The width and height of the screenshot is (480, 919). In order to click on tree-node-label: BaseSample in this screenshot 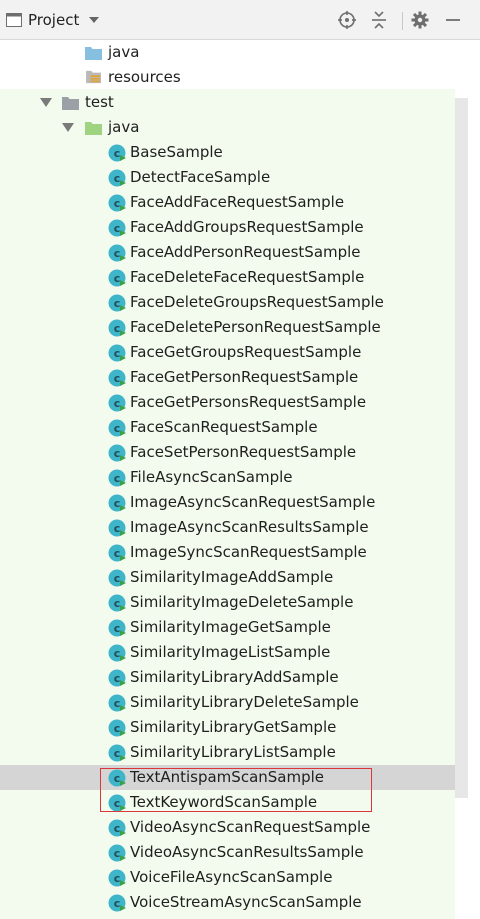, I will do `click(176, 152)`.